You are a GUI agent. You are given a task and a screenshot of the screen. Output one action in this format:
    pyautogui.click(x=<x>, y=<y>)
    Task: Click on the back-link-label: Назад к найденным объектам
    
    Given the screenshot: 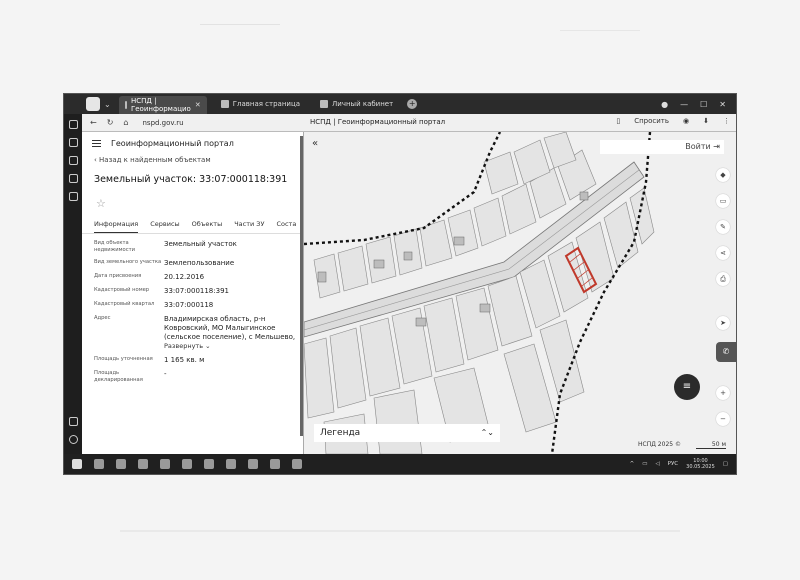 What is the action you would take?
    pyautogui.click(x=155, y=160)
    